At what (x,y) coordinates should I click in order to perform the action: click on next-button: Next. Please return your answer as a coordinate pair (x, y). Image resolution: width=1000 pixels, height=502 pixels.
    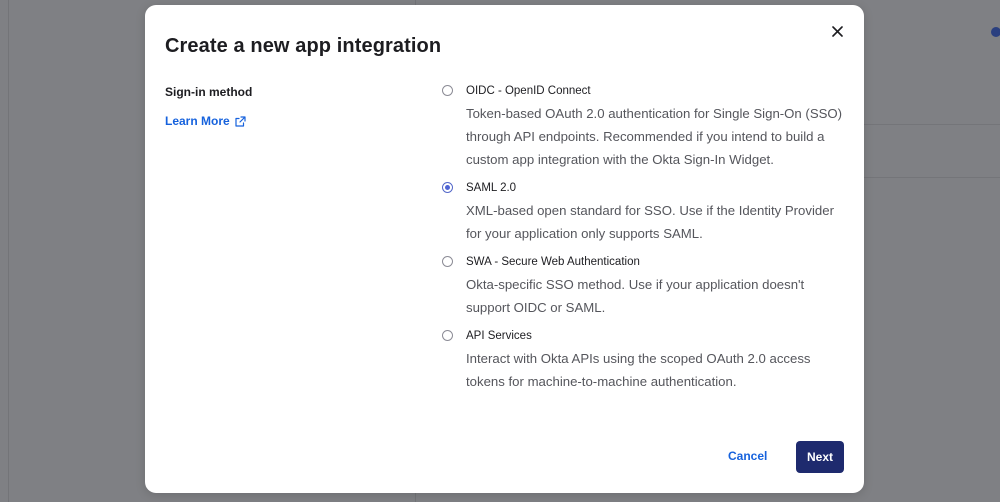
    Looking at the image, I should click on (820, 457).